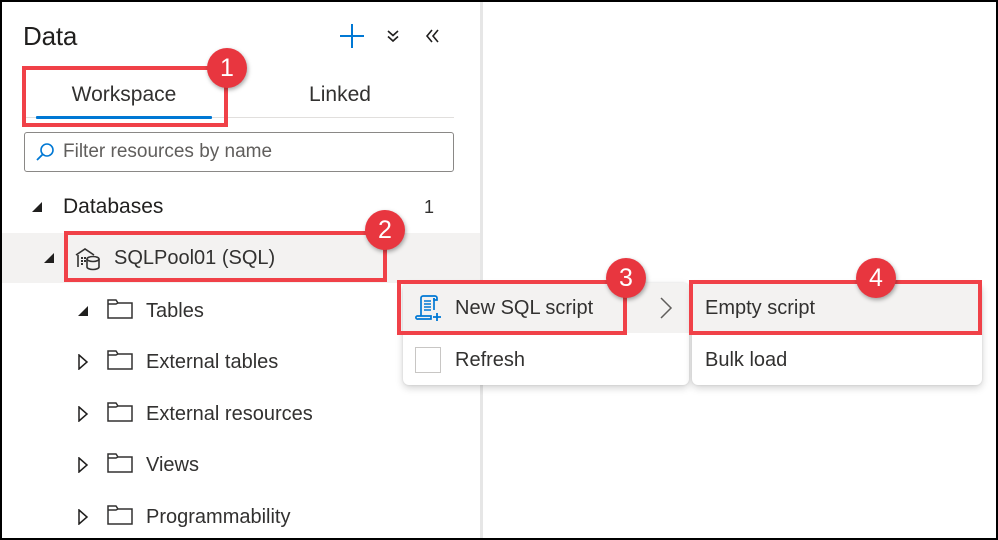 The image size is (998, 540). I want to click on tree-item-sqlpool01: SQLPool01 (SQL), so click(241, 258).